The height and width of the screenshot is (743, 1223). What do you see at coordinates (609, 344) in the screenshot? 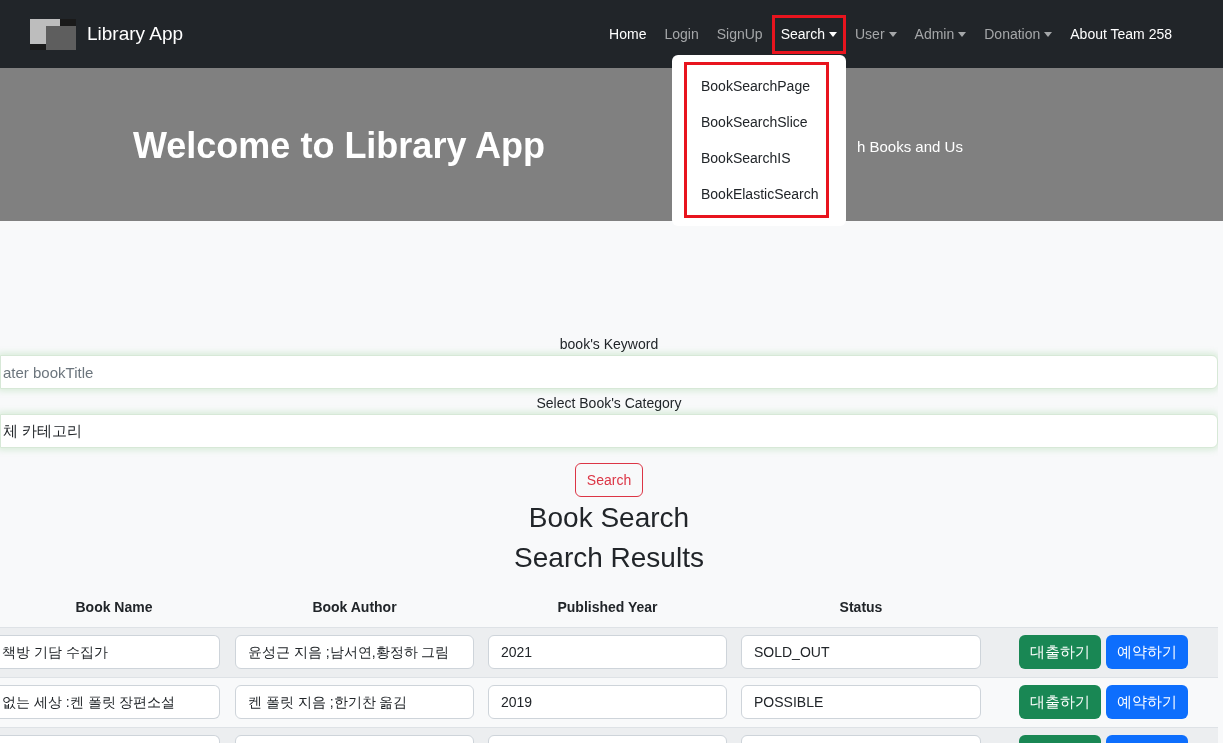
I see `field-label: book's Keyword` at bounding box center [609, 344].